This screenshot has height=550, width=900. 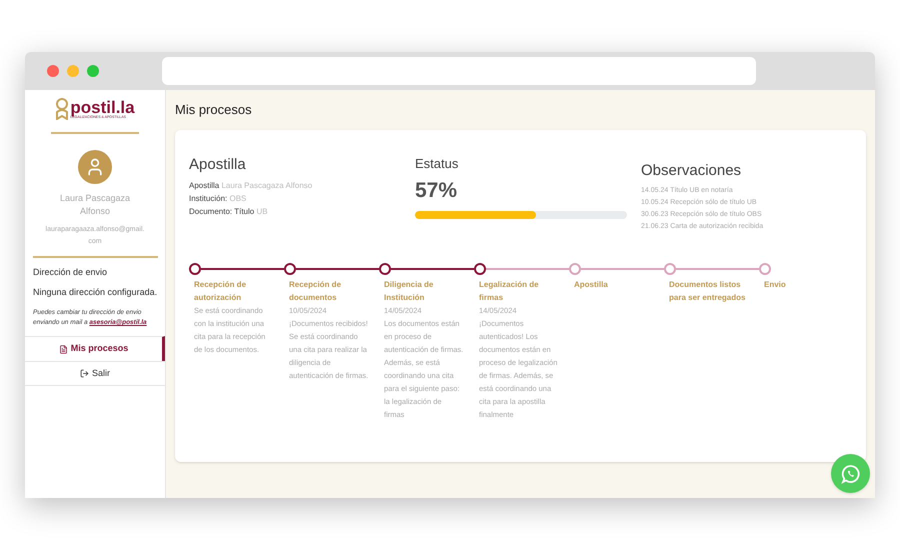 I want to click on address-label: Dirección de envio, so click(x=70, y=272).